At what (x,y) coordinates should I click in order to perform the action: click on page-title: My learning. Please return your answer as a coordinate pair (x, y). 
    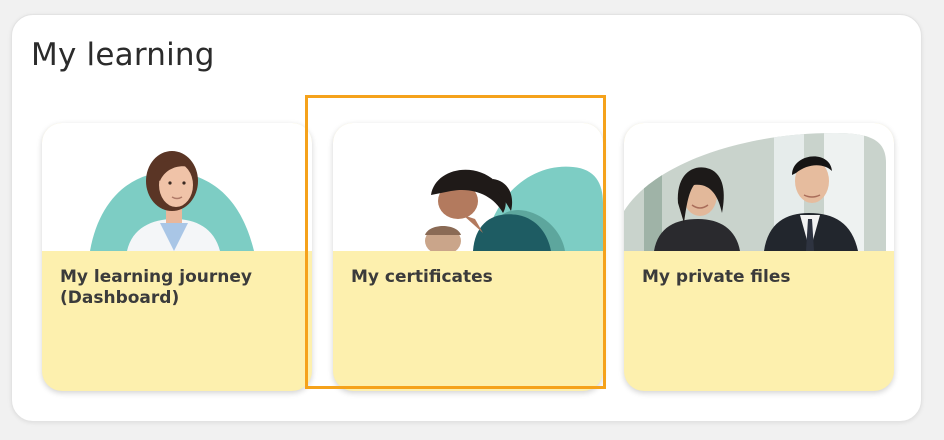
    Looking at the image, I should click on (123, 55).